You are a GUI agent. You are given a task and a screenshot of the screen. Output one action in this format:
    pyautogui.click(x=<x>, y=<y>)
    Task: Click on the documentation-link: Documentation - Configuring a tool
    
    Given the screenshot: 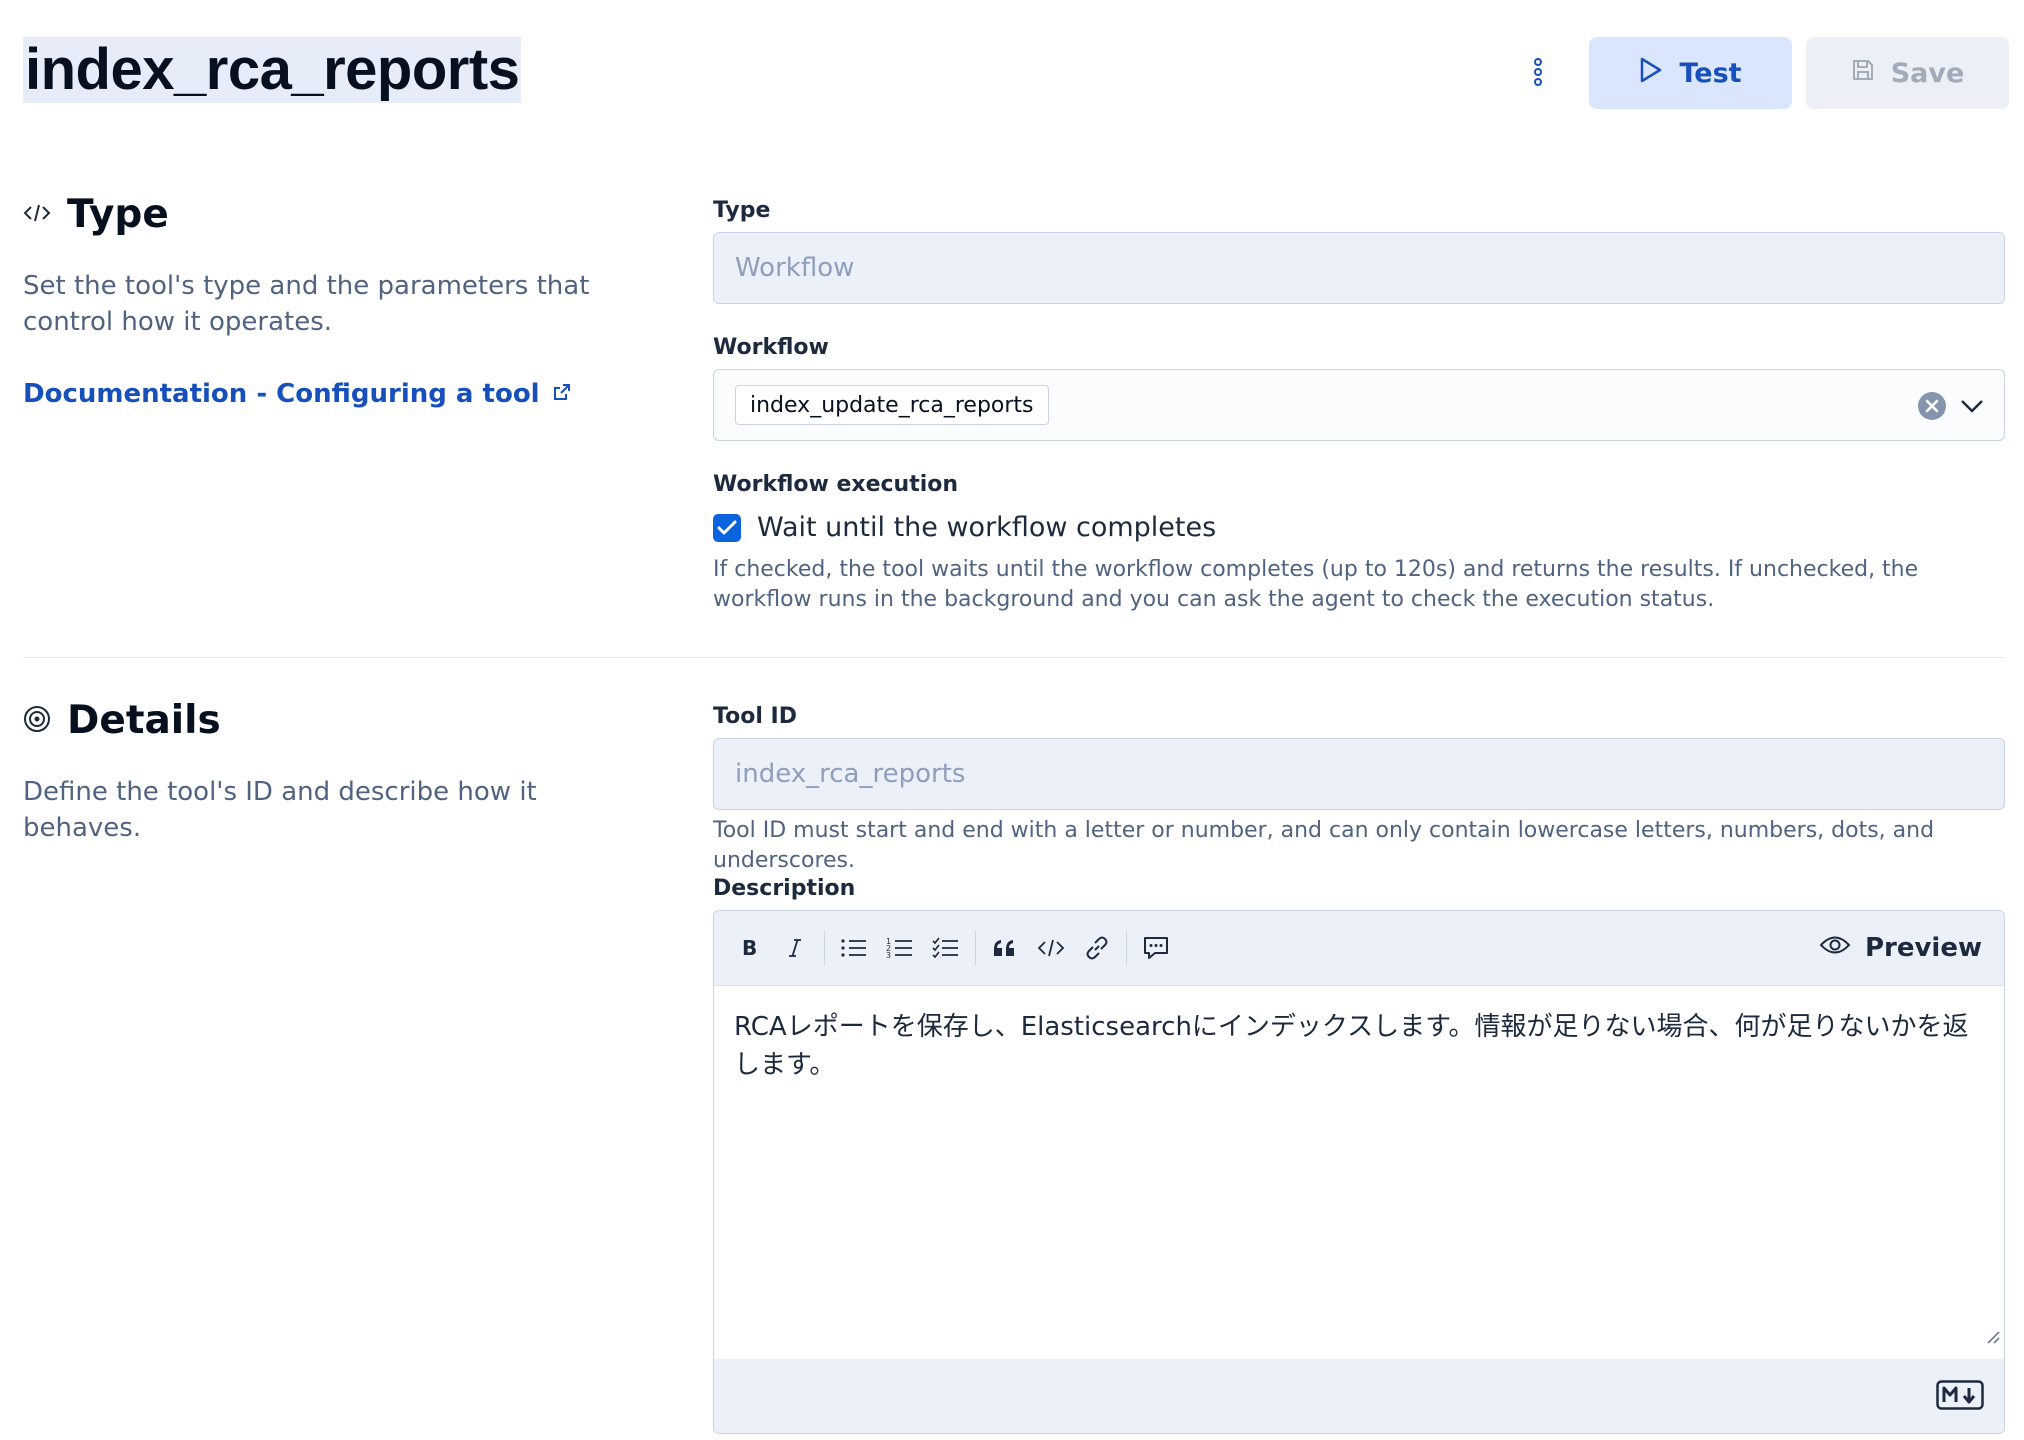 What is the action you would take?
    pyautogui.click(x=297, y=394)
    